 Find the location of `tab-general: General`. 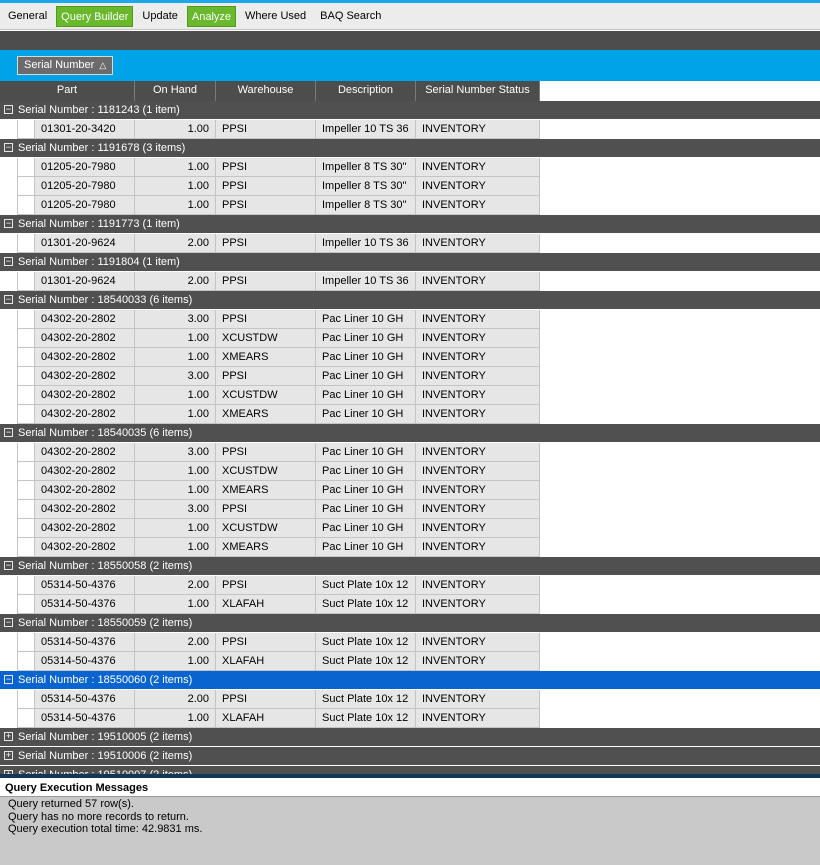

tab-general: General is located at coordinates (27, 16).